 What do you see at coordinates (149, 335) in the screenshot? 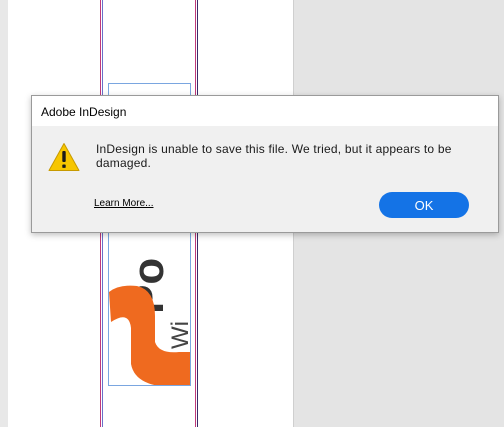
I see `orange-logo-shape` at bounding box center [149, 335].